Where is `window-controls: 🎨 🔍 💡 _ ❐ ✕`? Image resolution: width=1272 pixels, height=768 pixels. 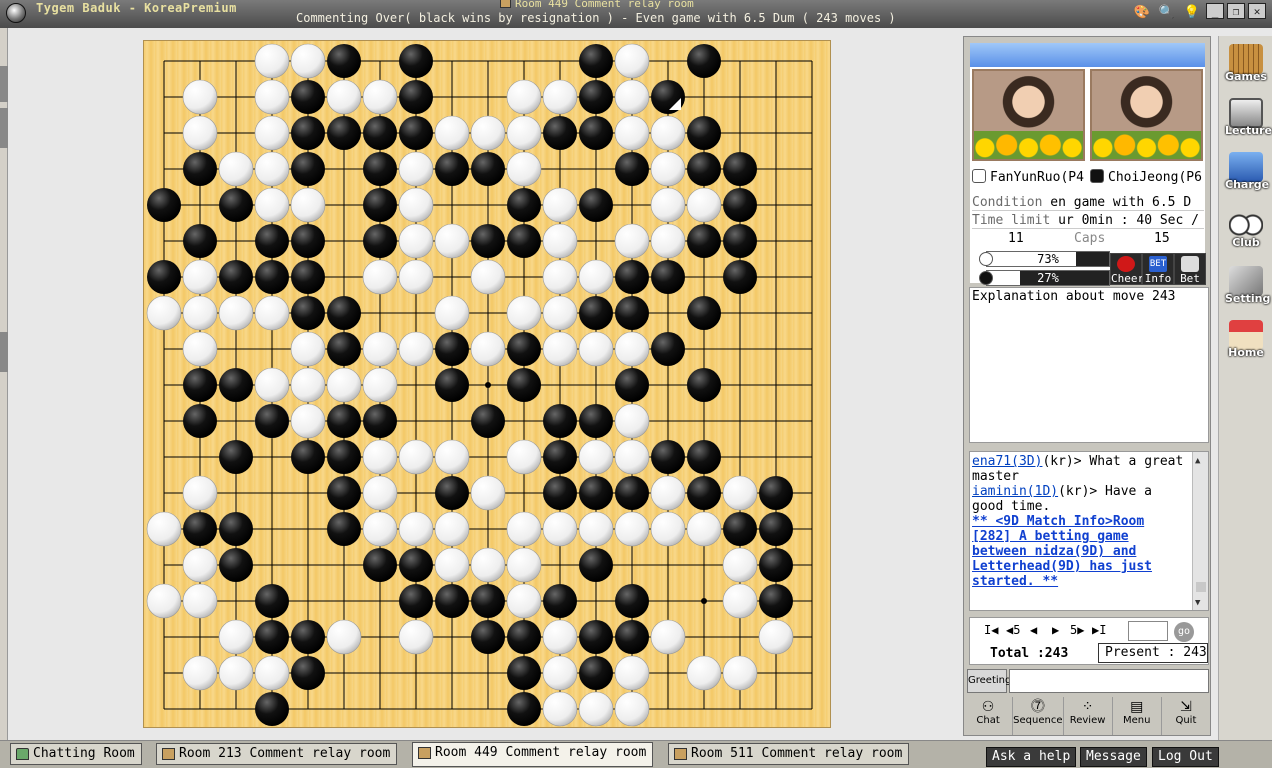 window-controls: 🎨 🔍 💡 _ ❐ ✕ is located at coordinates (1198, 12).